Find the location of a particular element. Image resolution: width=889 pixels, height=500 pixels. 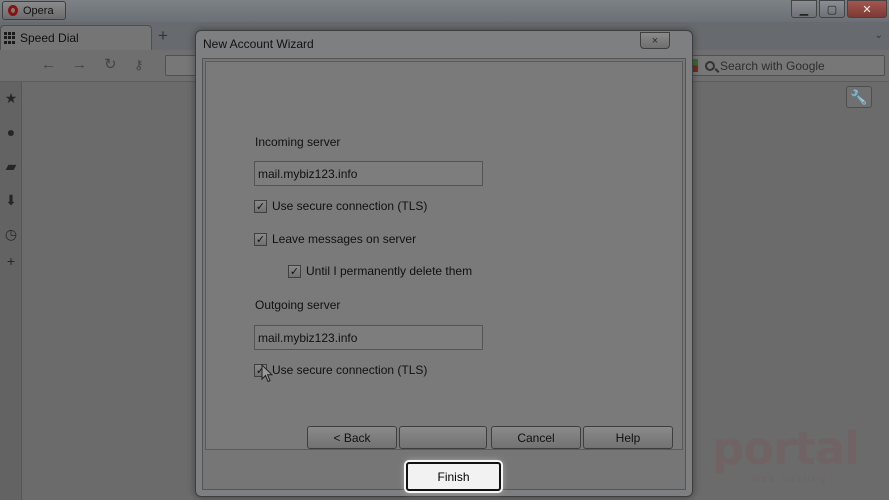

window-controls: ▁ ▢ ✕ is located at coordinates (839, 9).